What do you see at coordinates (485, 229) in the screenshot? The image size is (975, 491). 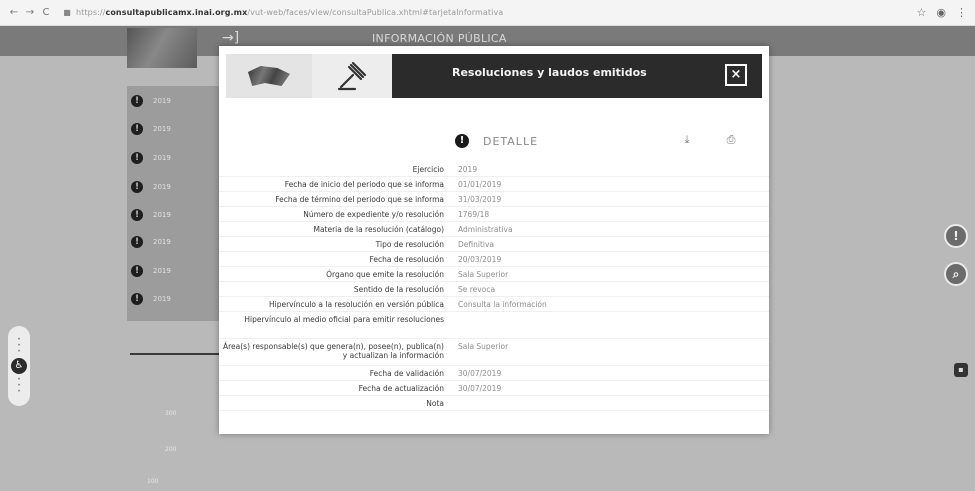 I see `field-value: Administrativa` at bounding box center [485, 229].